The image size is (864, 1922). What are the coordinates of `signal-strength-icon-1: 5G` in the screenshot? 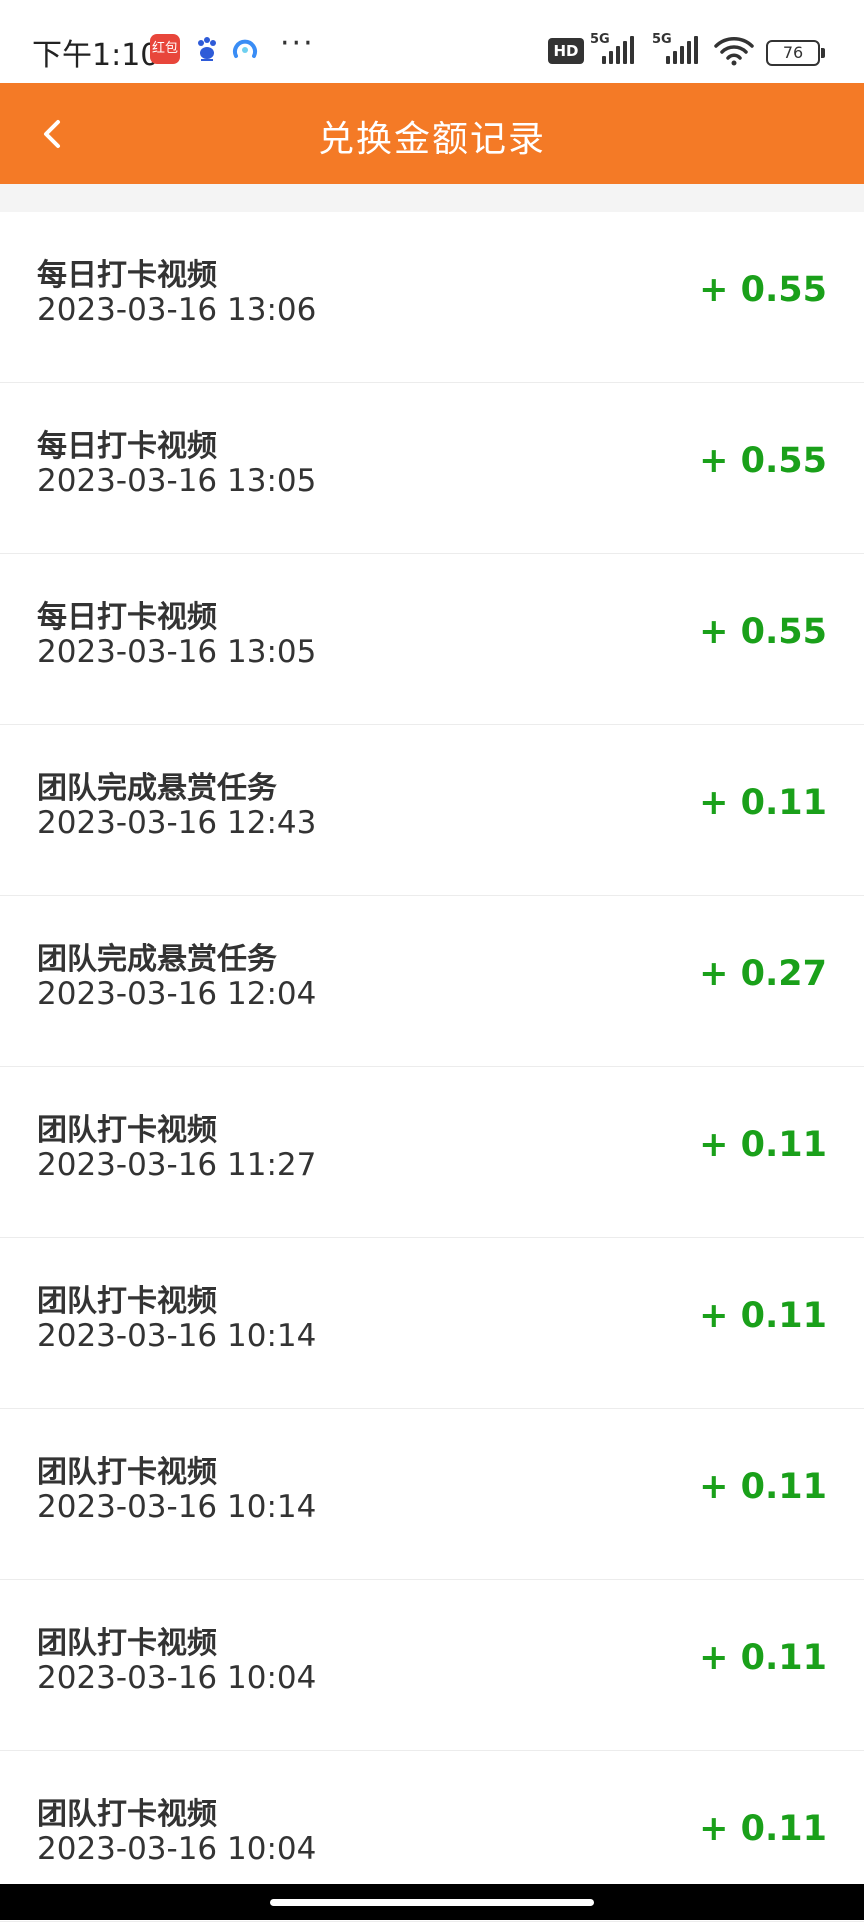 It's located at (615, 48).